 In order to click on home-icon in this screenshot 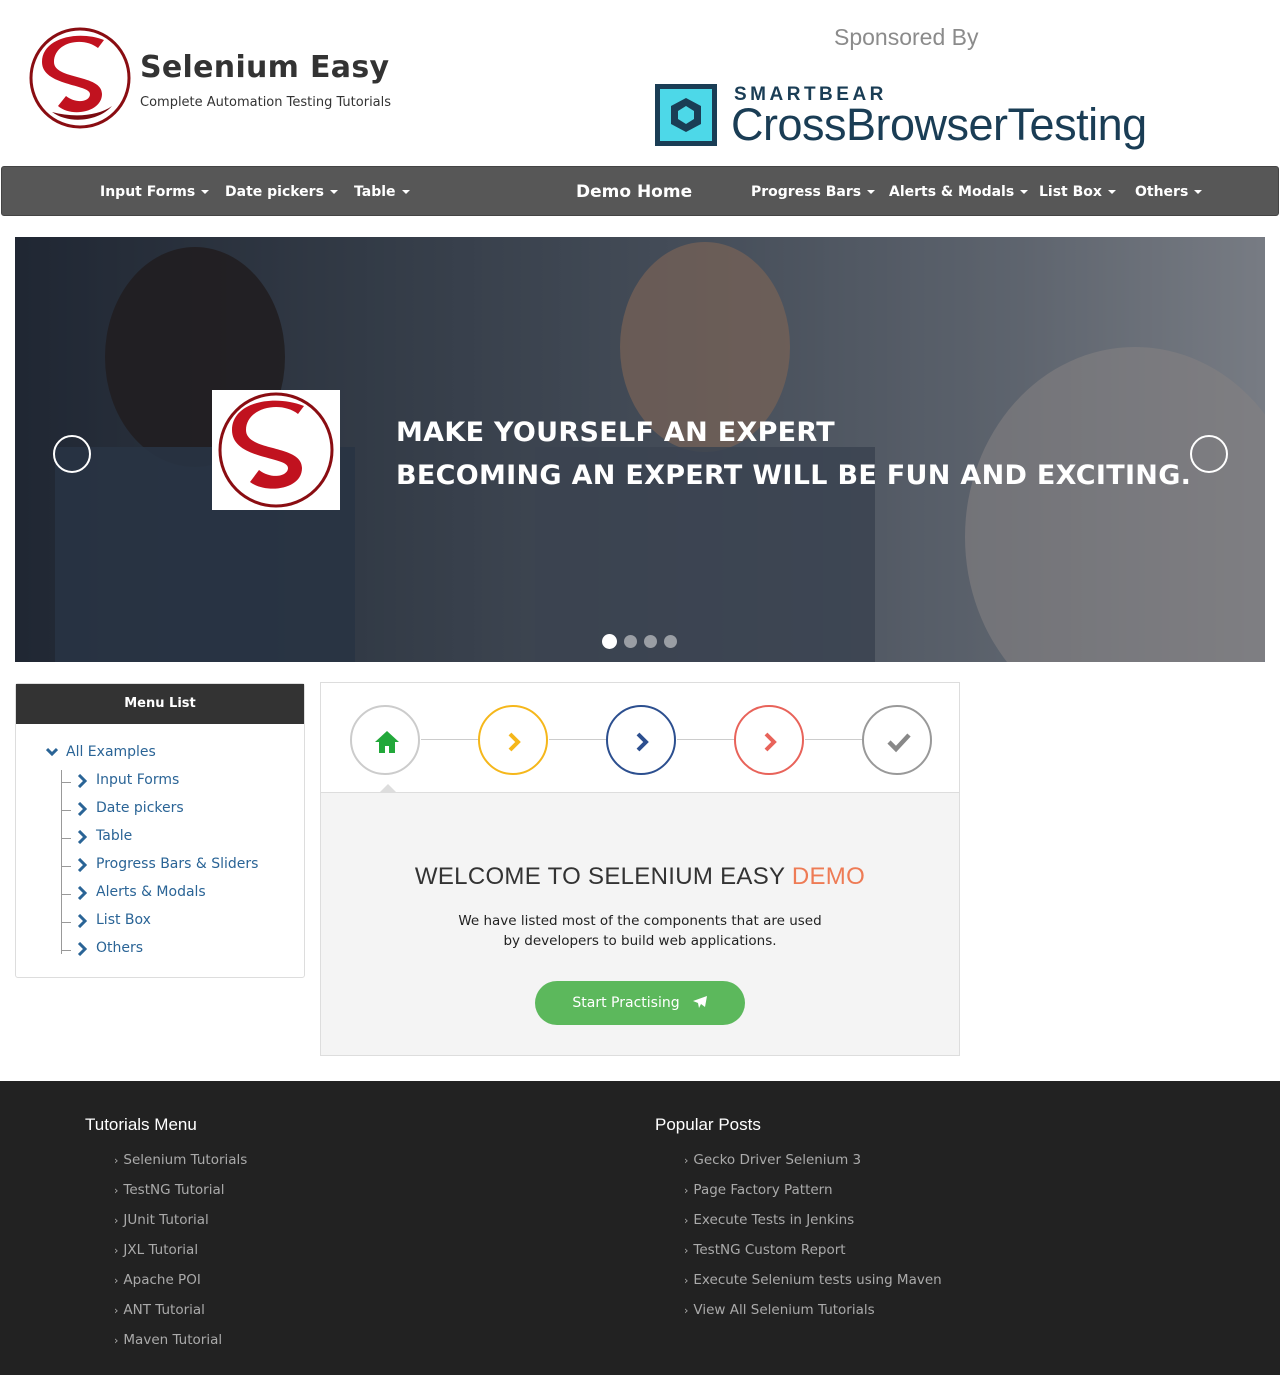, I will do `click(387, 742)`.